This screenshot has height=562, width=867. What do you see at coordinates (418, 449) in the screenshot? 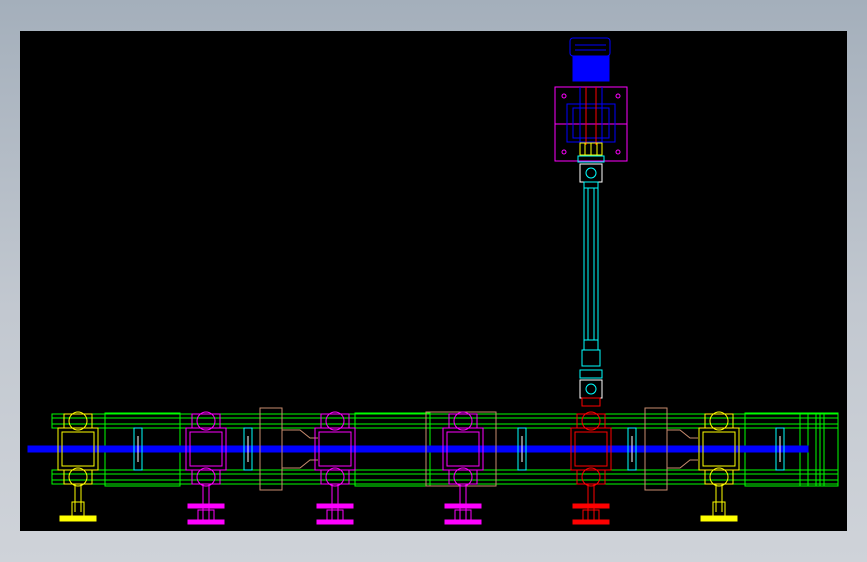
I see `main-shaft` at bounding box center [418, 449].